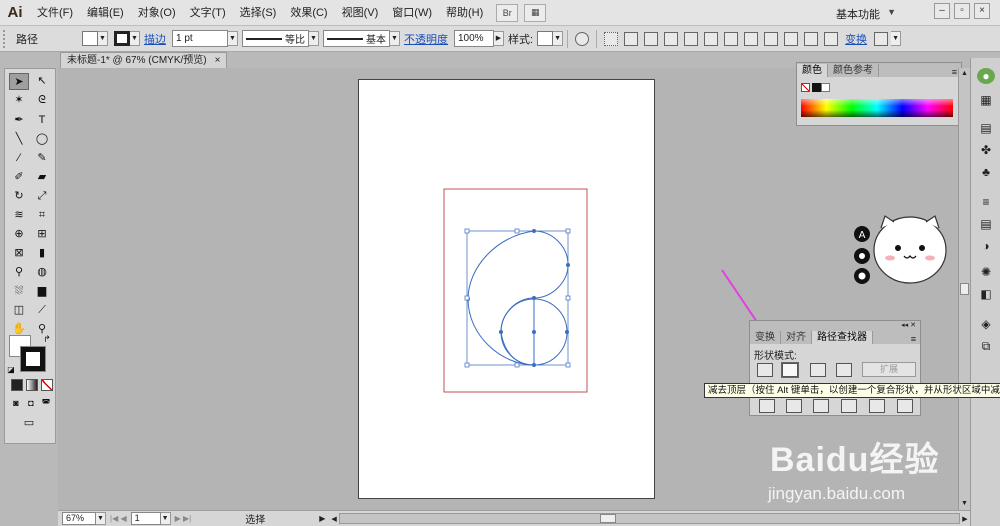 The width and height of the screenshot is (1000, 526). Describe the element at coordinates (19, 120) in the screenshot. I see `pen-tool-icon: ✒` at that location.